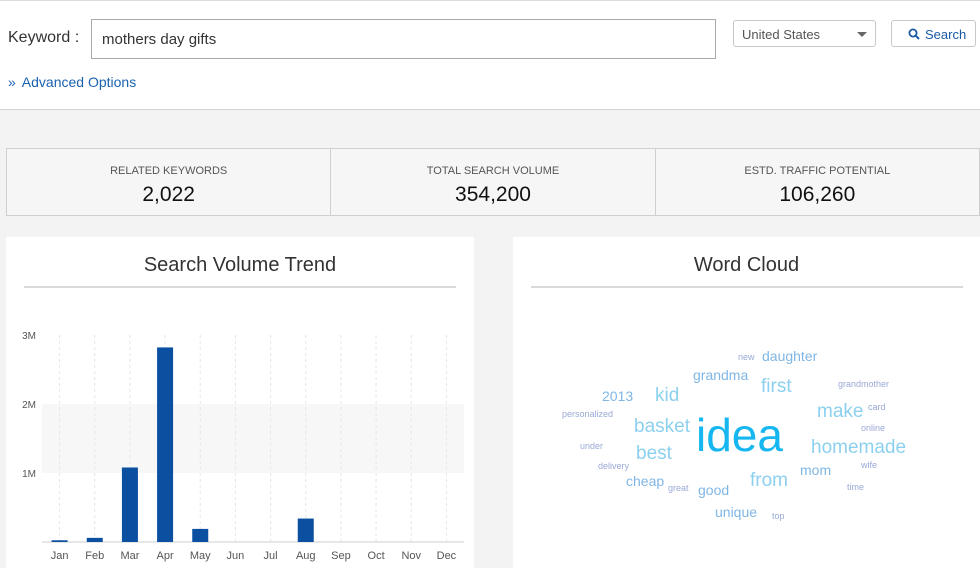 Image resolution: width=980 pixels, height=568 pixels. What do you see at coordinates (662, 426) in the screenshot?
I see `cloud-word: basket` at bounding box center [662, 426].